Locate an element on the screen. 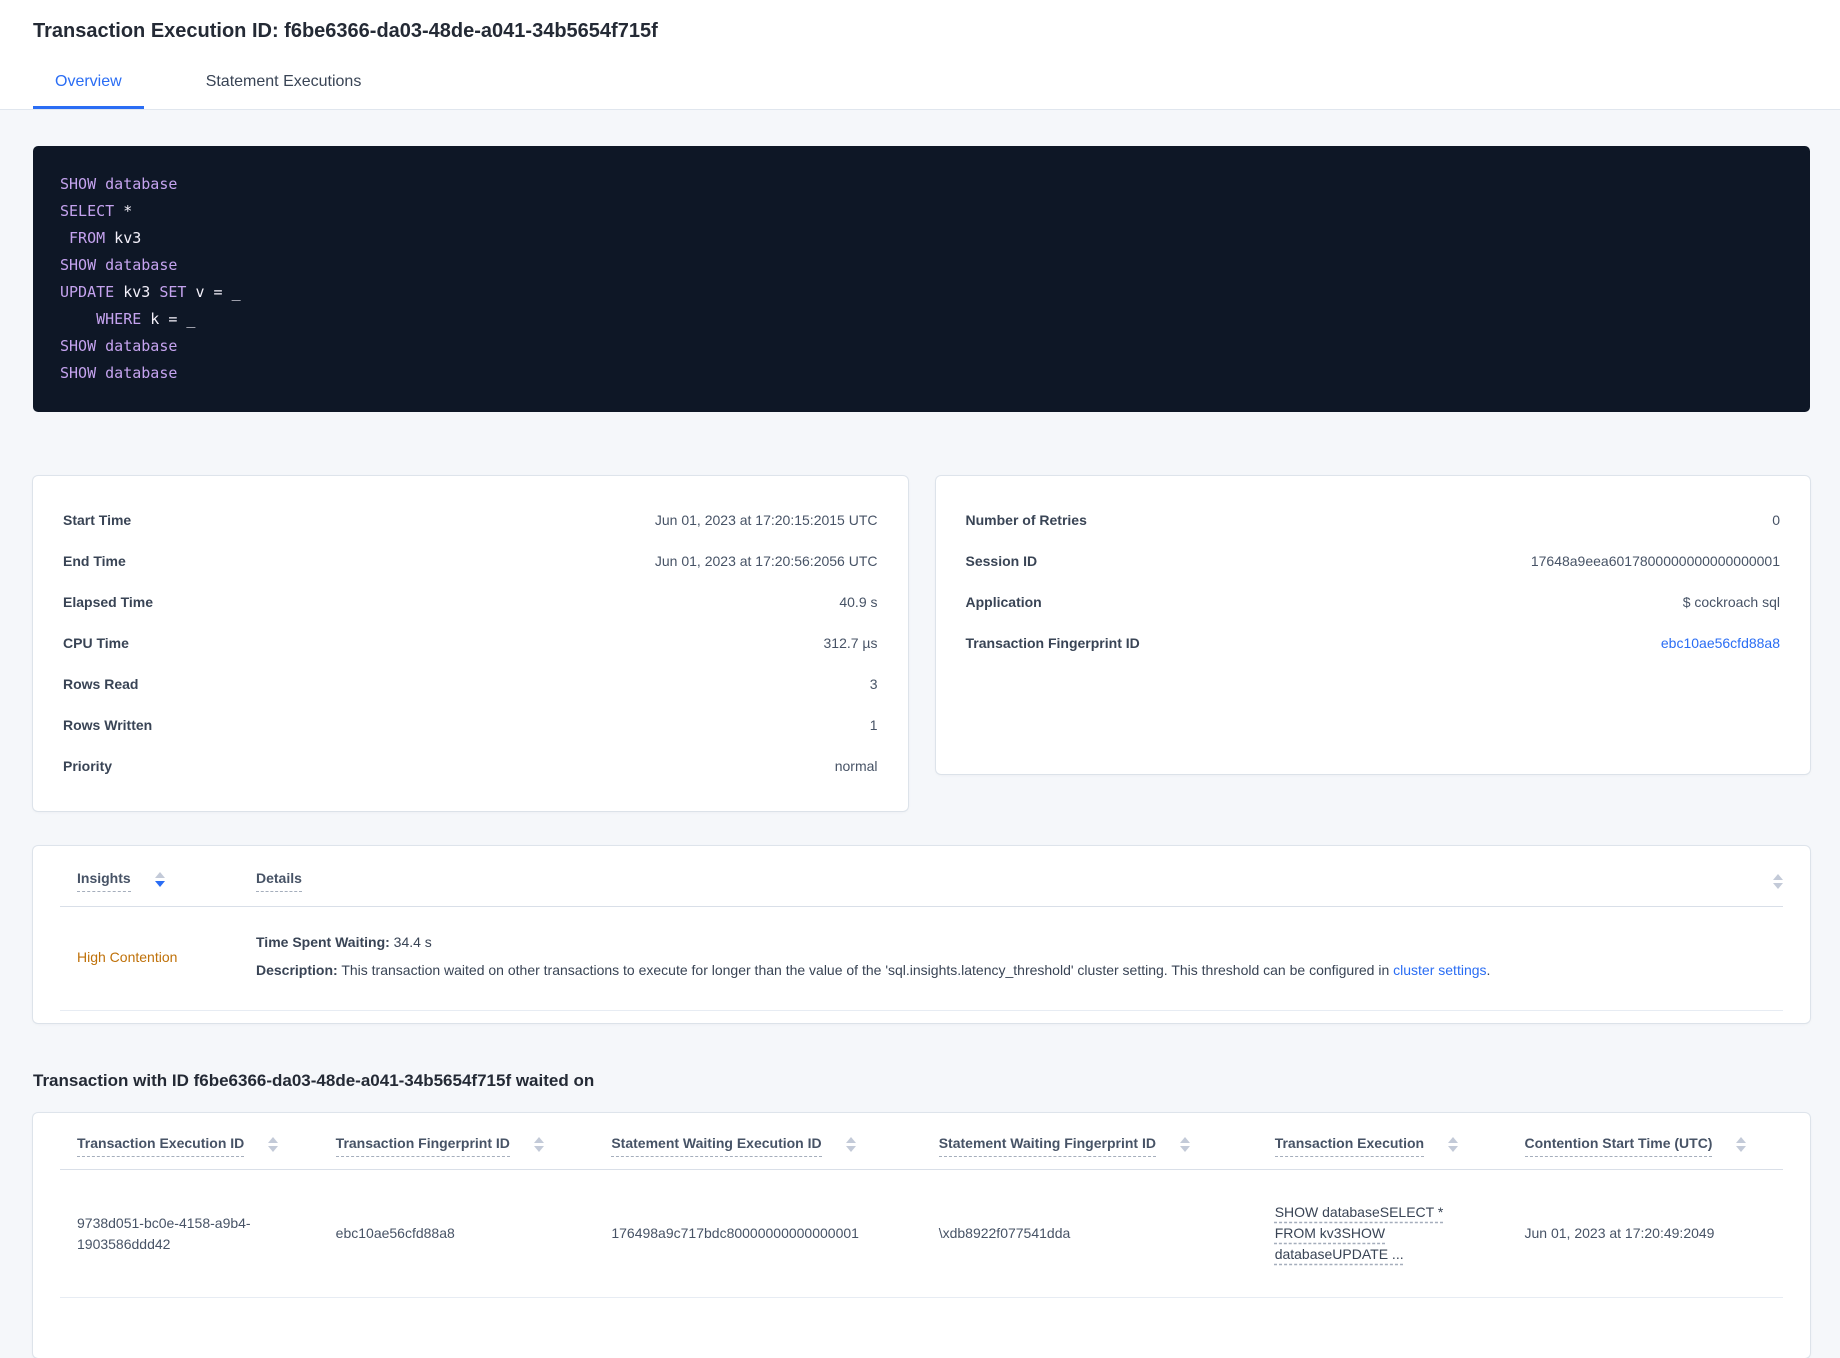 The width and height of the screenshot is (1840, 1358). cell-transaction-fingerprint-id: ebc10ae56cfd88a8 is located at coordinates (473, 1233).